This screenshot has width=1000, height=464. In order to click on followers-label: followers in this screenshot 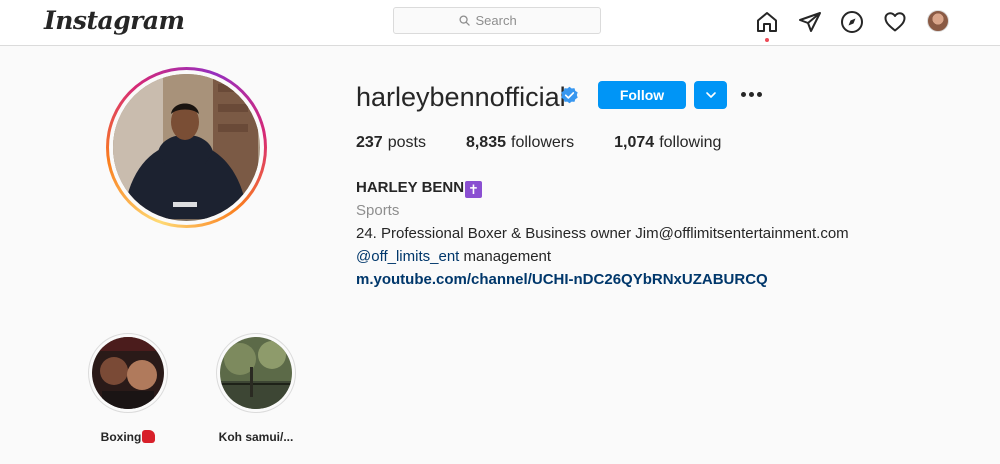, I will do `click(543, 142)`.